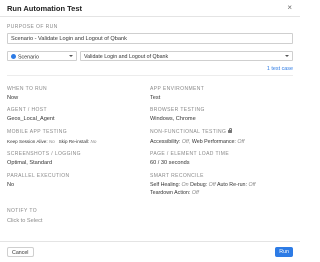 The height and width of the screenshot is (262, 320). What do you see at coordinates (173, 119) in the screenshot?
I see `browser-testing-value: Windows, Chrome` at bounding box center [173, 119].